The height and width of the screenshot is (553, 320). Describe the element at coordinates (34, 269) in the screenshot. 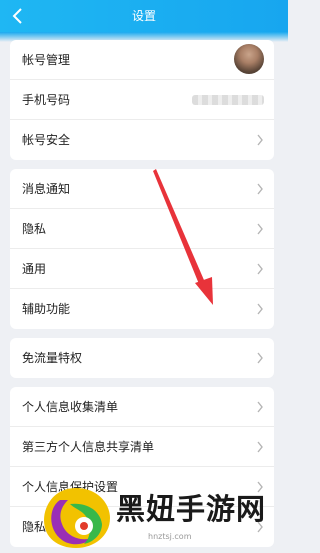

I see `row-label: 通用` at that location.